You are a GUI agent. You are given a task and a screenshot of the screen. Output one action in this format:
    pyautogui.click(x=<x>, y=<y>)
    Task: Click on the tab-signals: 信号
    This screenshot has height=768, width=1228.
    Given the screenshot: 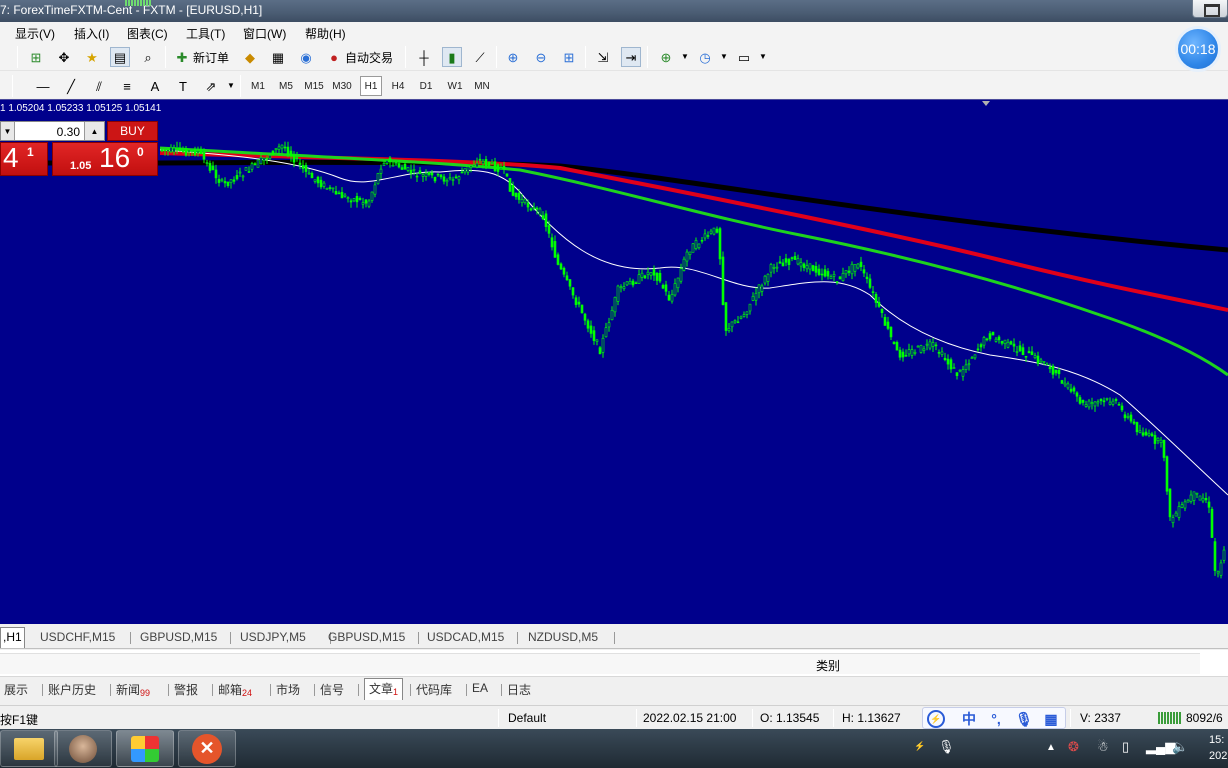 What is the action you would take?
    pyautogui.click(x=332, y=689)
    